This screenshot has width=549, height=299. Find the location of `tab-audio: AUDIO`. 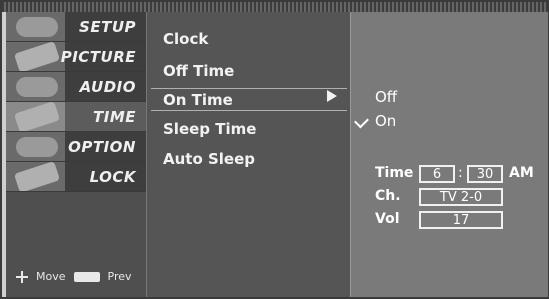

tab-audio: AUDIO is located at coordinates (76, 87).